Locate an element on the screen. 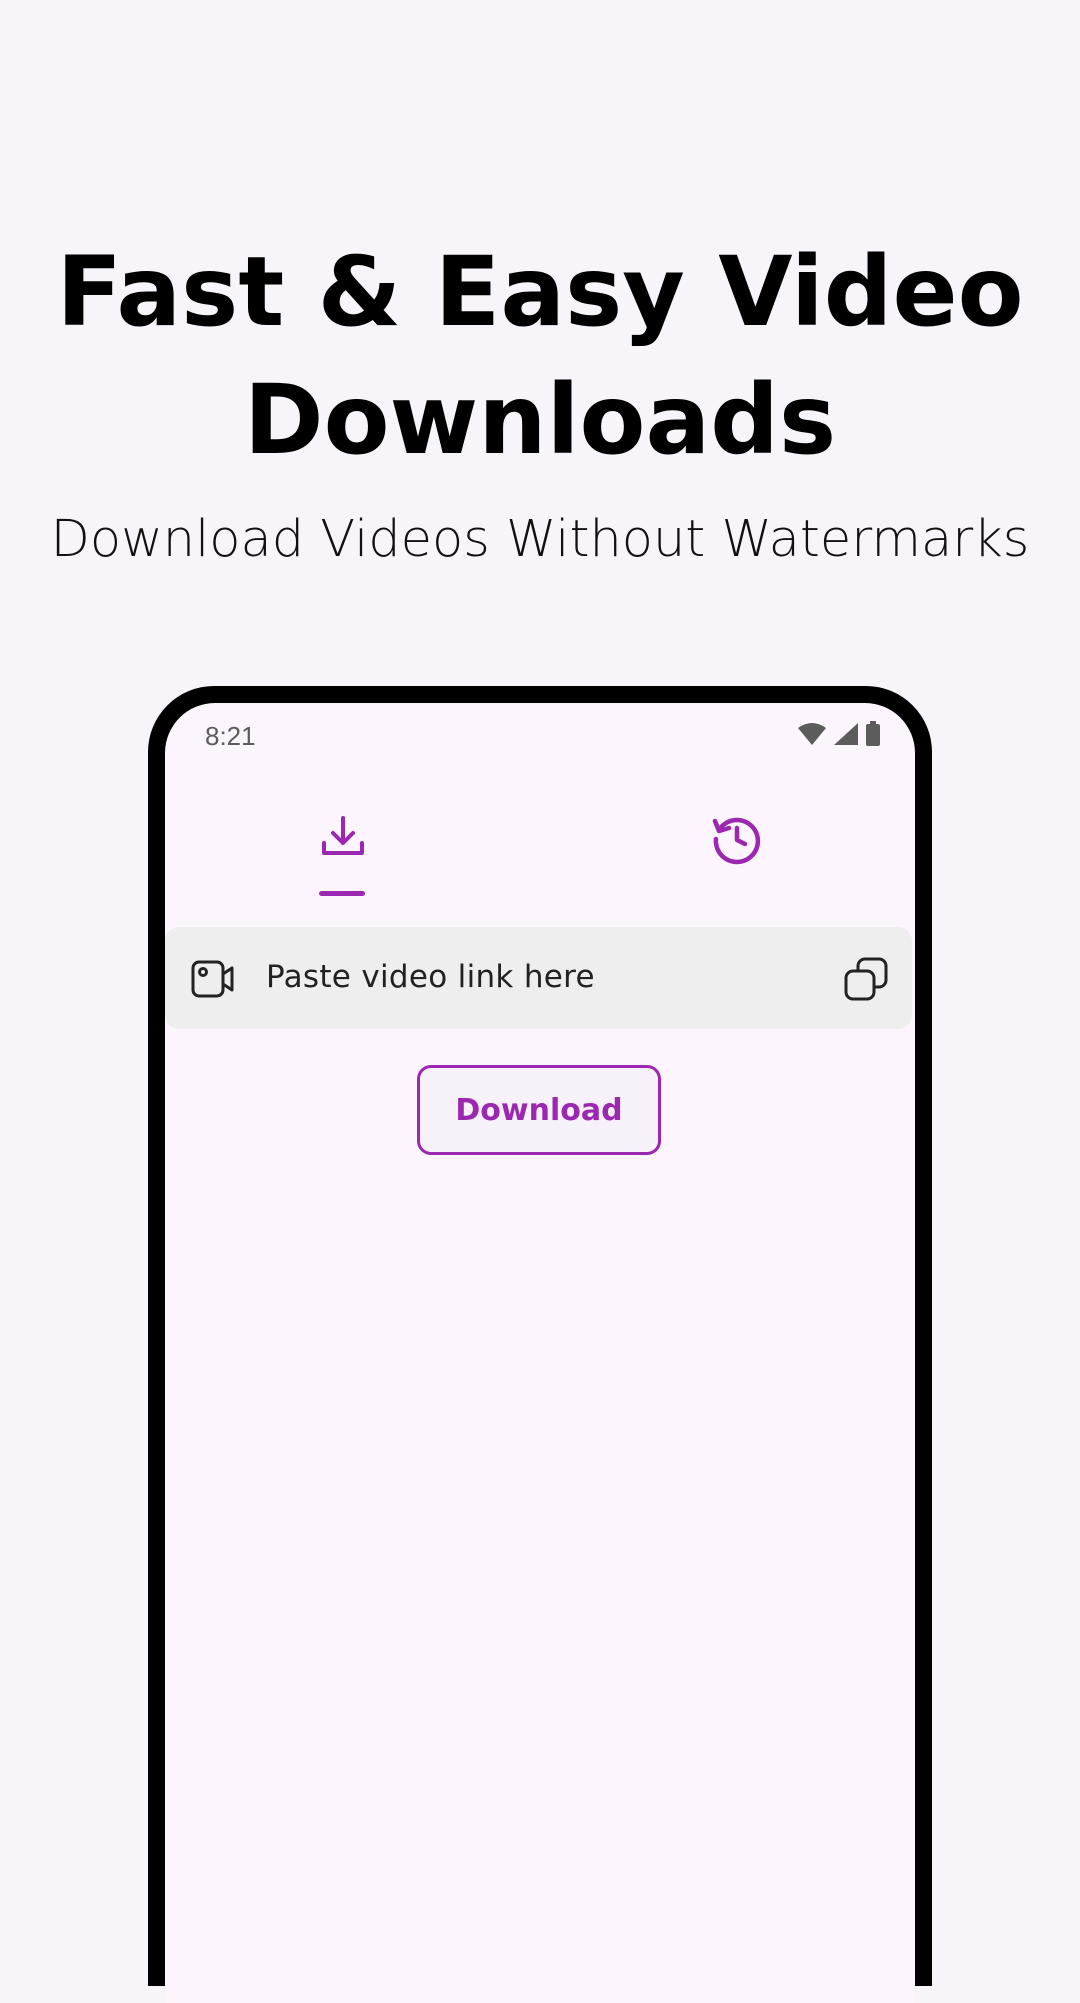  tab-active-indicator is located at coordinates (342, 893).